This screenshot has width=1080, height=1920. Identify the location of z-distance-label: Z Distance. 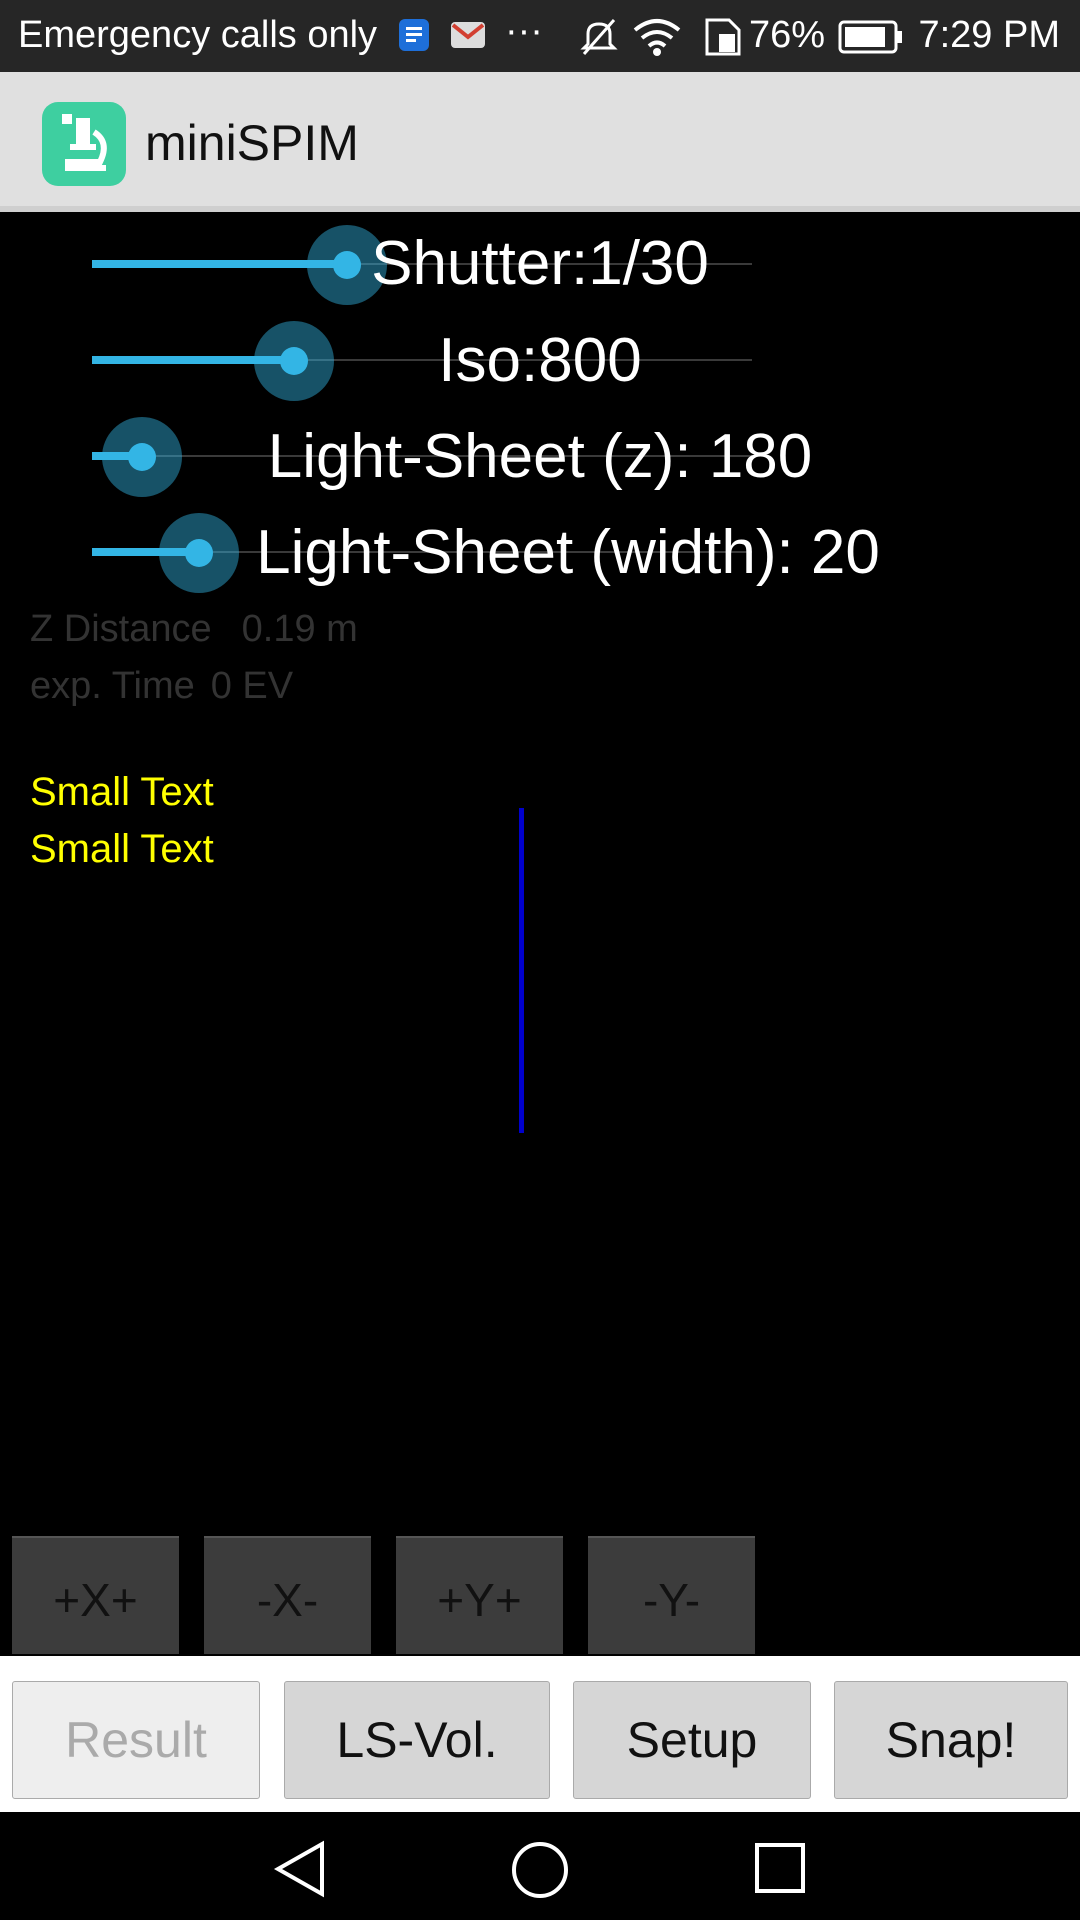
(121, 629).